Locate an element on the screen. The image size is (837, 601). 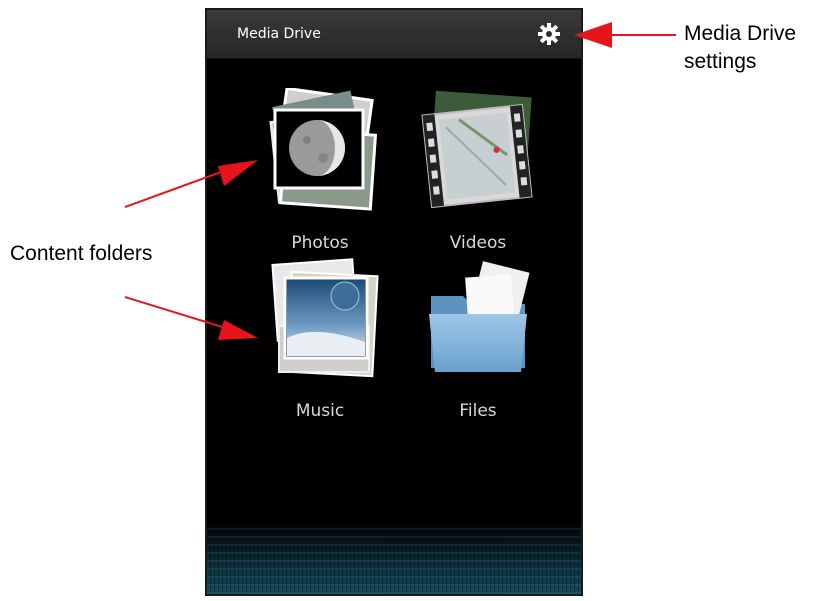
annotation-settings: Media Drive settings is located at coordinates (740, 48).